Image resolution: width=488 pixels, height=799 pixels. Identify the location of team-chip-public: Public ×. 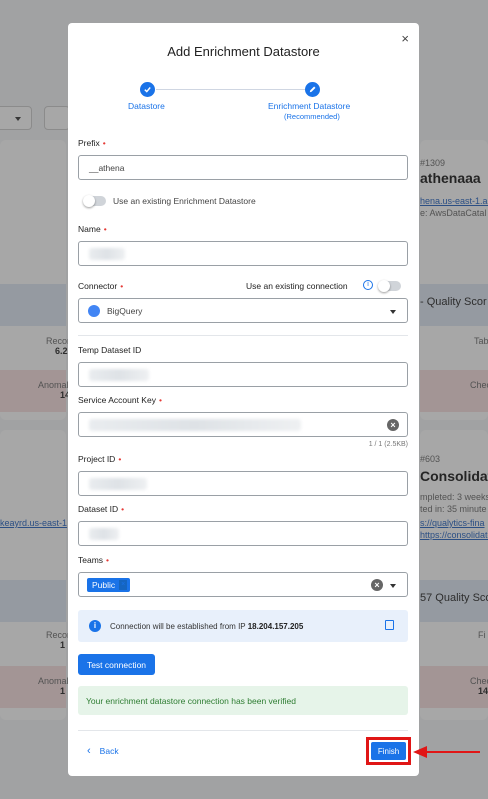
(109, 585).